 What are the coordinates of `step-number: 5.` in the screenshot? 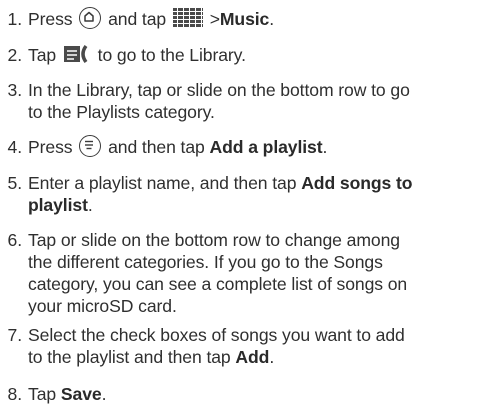 It's located at (15, 183).